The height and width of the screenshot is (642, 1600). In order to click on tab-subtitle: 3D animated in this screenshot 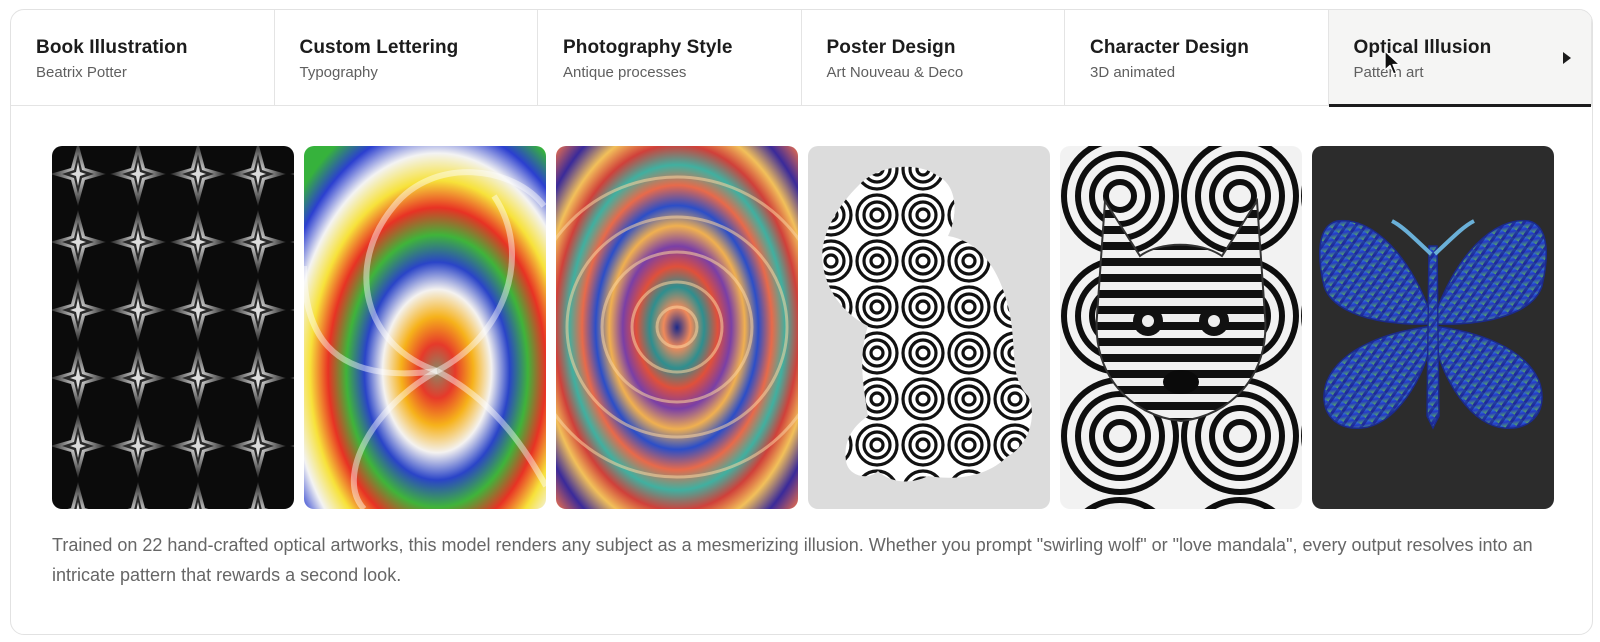, I will do `click(1133, 72)`.